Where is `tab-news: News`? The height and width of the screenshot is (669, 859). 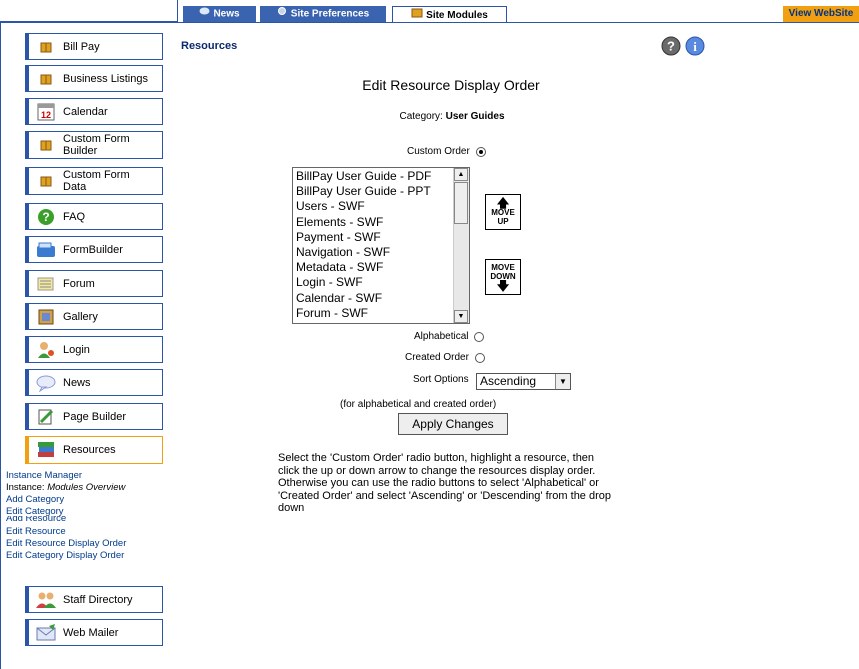 tab-news: News is located at coordinates (219, 14).